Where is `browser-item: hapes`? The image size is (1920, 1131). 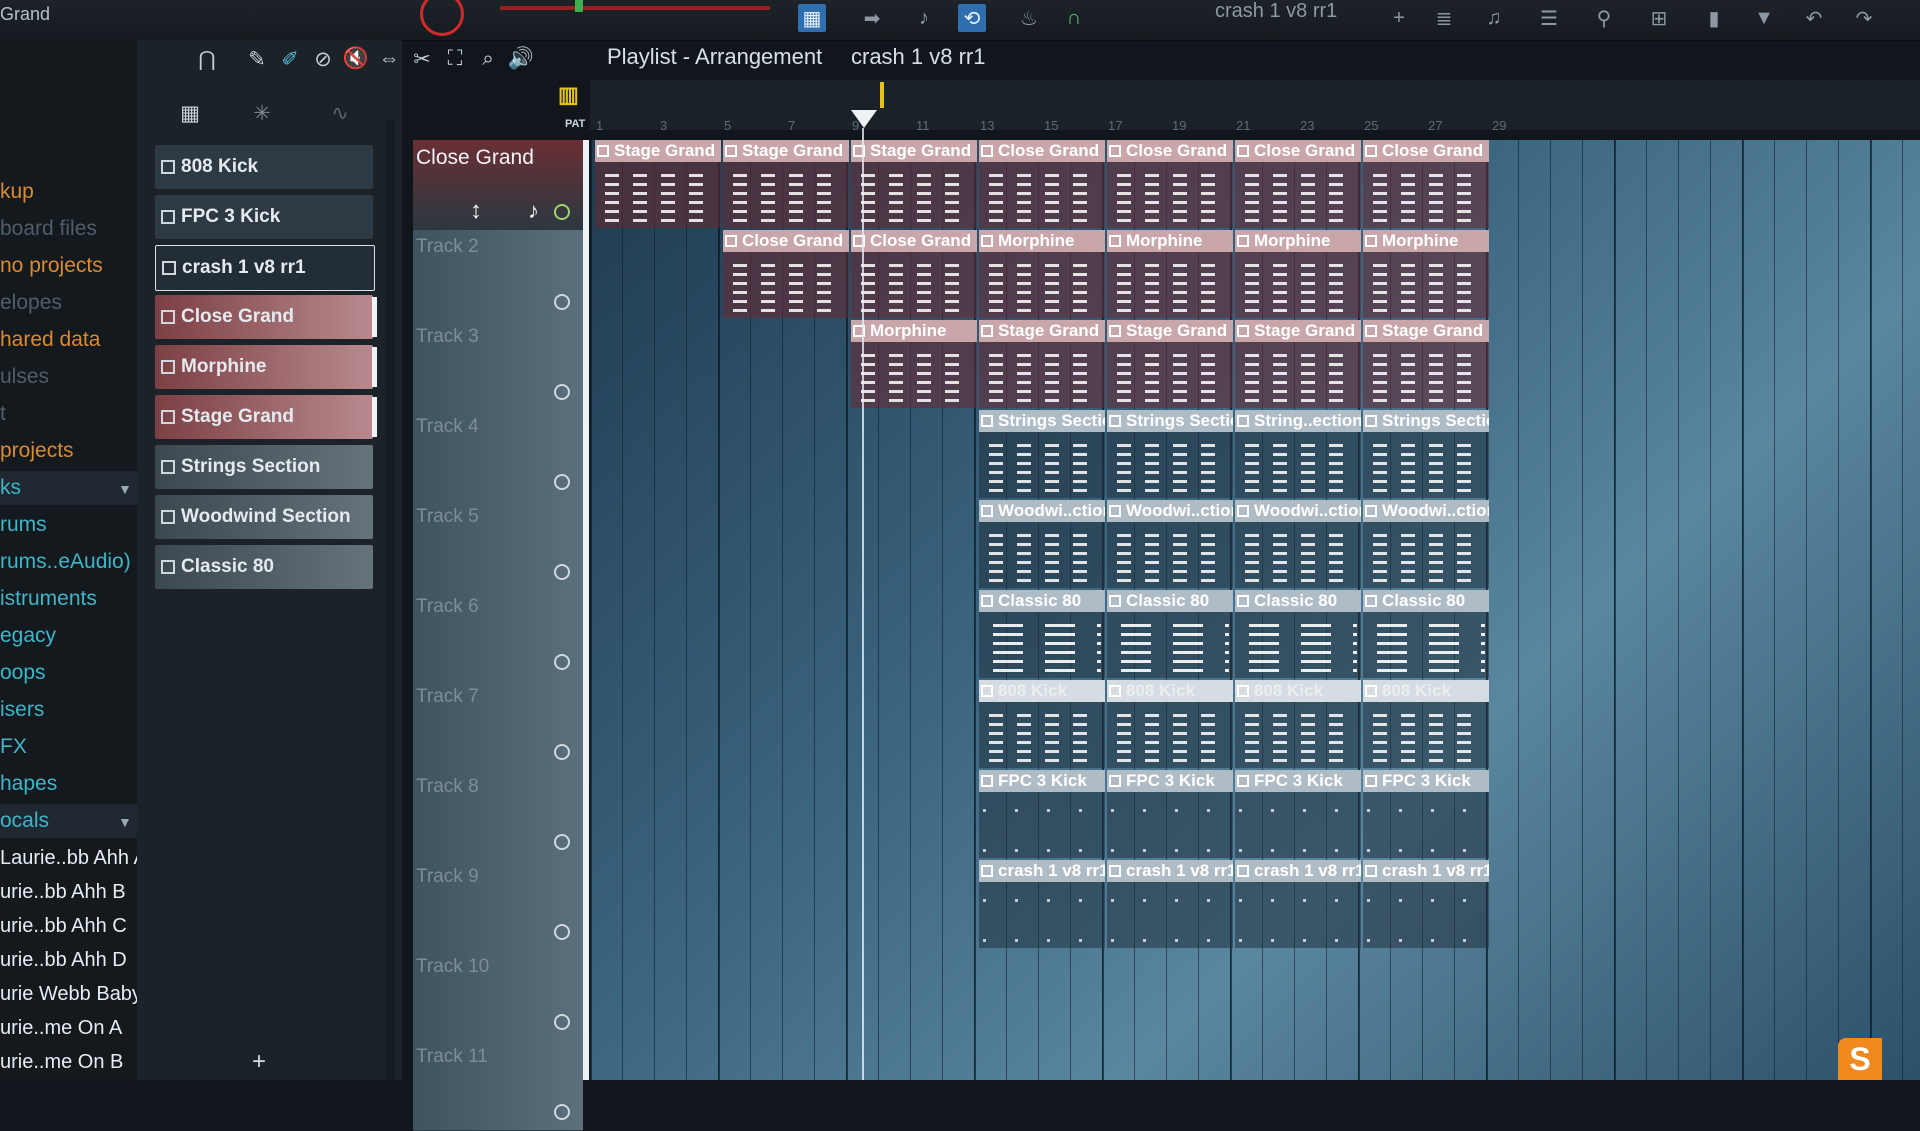 browser-item: hapes is located at coordinates (28, 784).